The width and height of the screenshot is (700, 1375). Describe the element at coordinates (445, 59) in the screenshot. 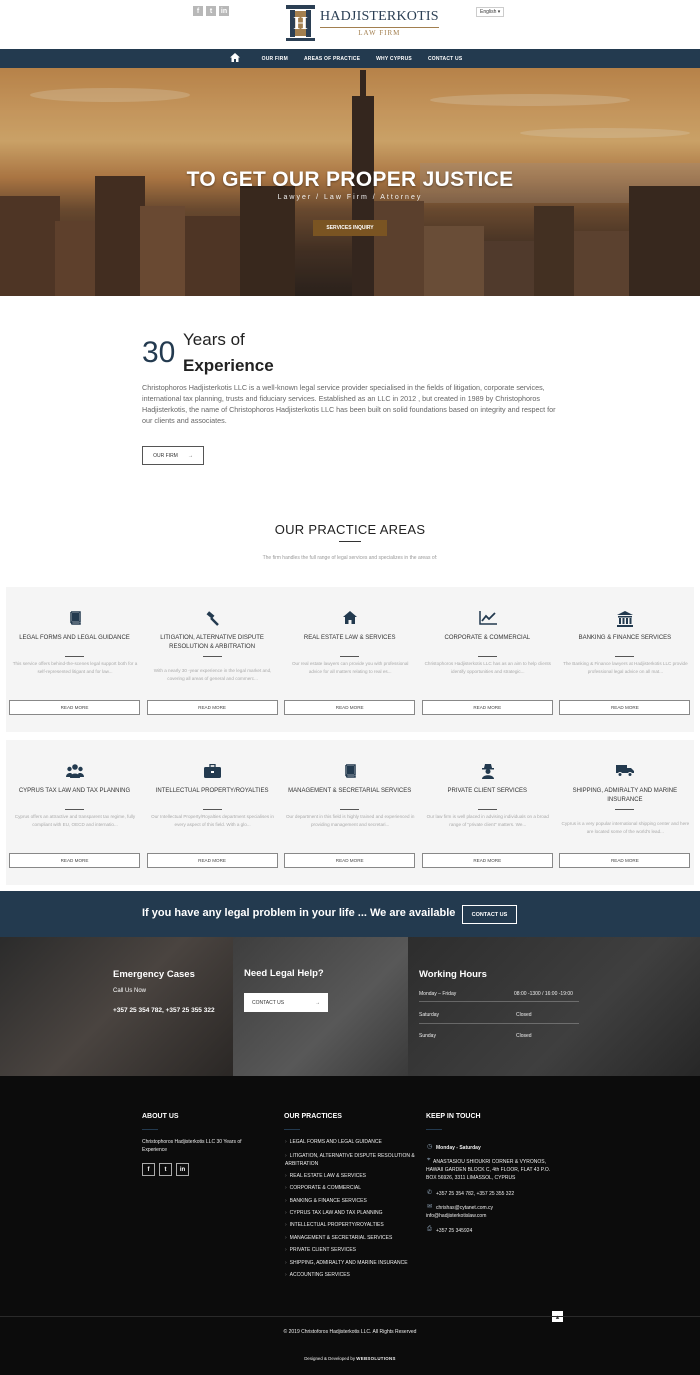

I see `nav-contact-us: CONTACT US` at that location.